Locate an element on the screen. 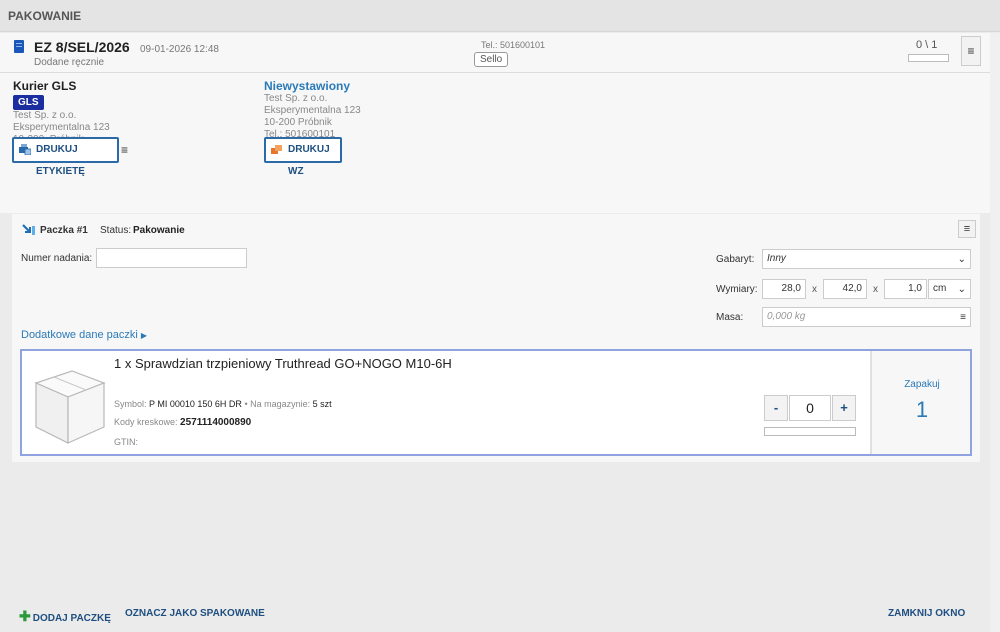  invoice-status-link: Niewystawiony is located at coordinates (312, 86).